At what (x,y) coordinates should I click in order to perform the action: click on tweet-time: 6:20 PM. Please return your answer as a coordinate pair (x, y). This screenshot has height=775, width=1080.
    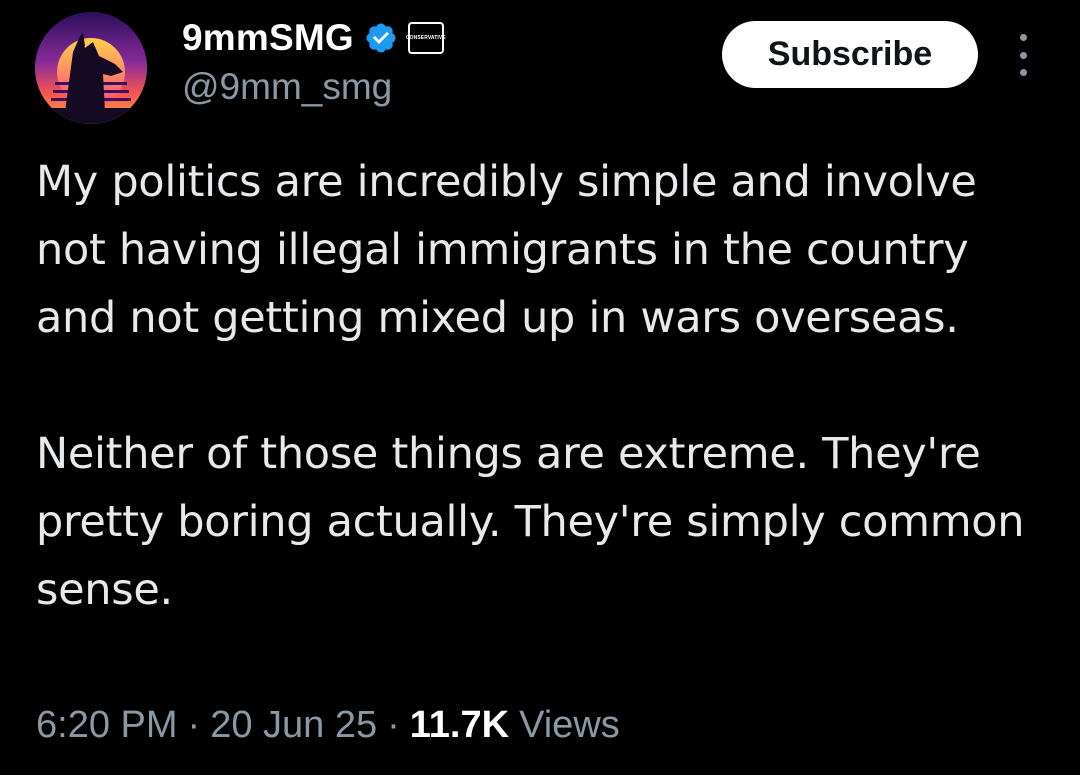
    Looking at the image, I should click on (107, 725).